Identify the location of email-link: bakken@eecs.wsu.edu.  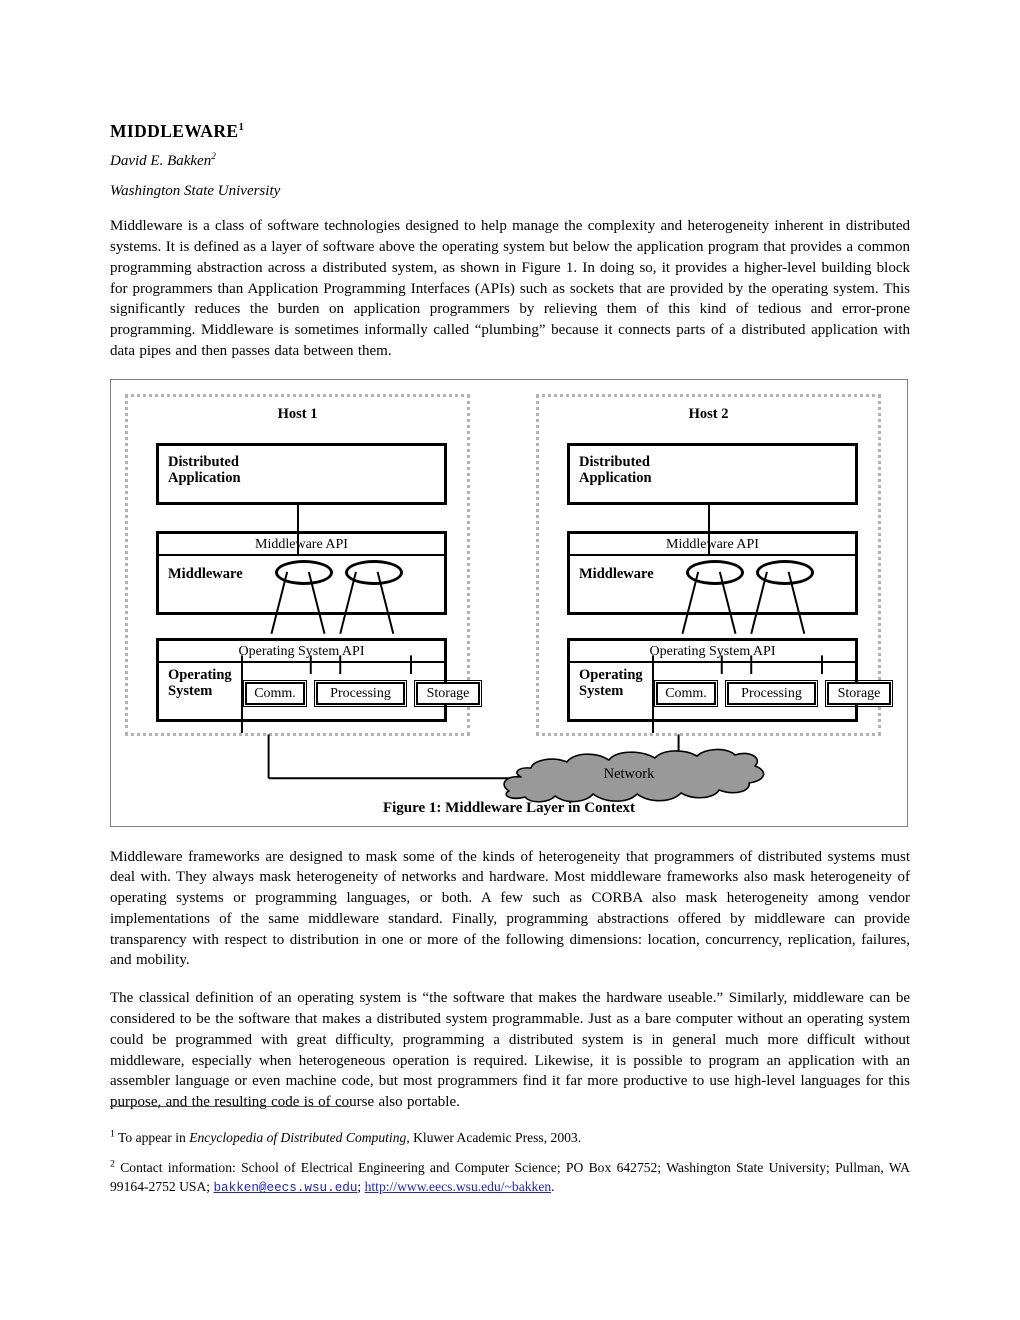
(285, 1187).